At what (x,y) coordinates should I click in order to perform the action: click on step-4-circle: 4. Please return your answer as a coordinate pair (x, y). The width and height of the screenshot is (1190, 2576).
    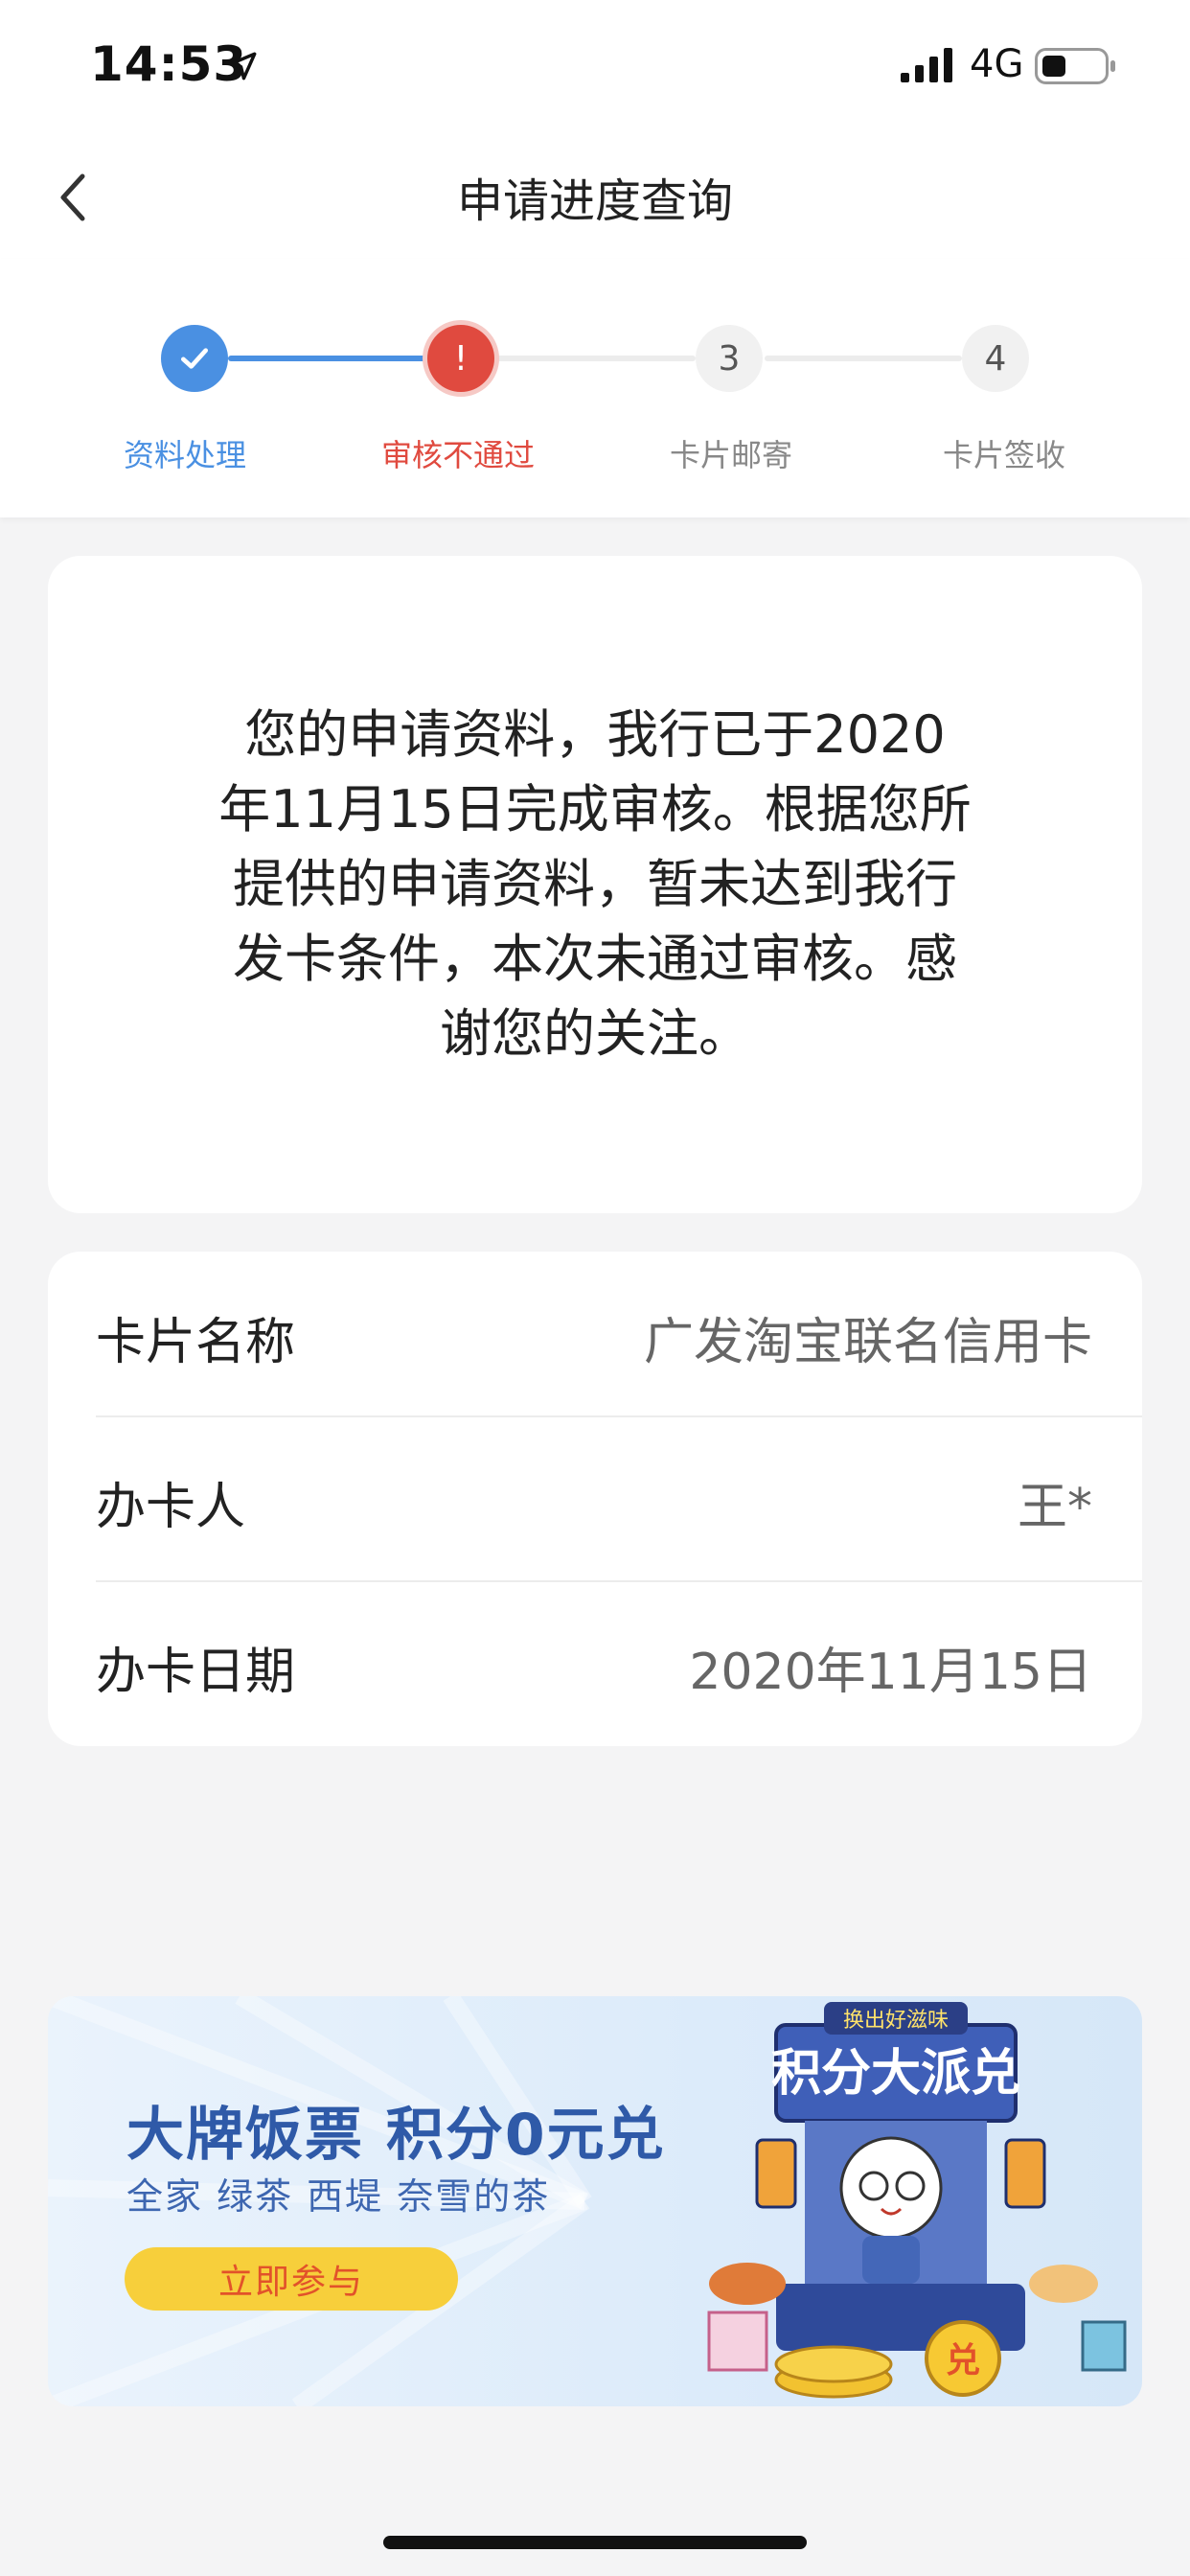
    Looking at the image, I should click on (996, 358).